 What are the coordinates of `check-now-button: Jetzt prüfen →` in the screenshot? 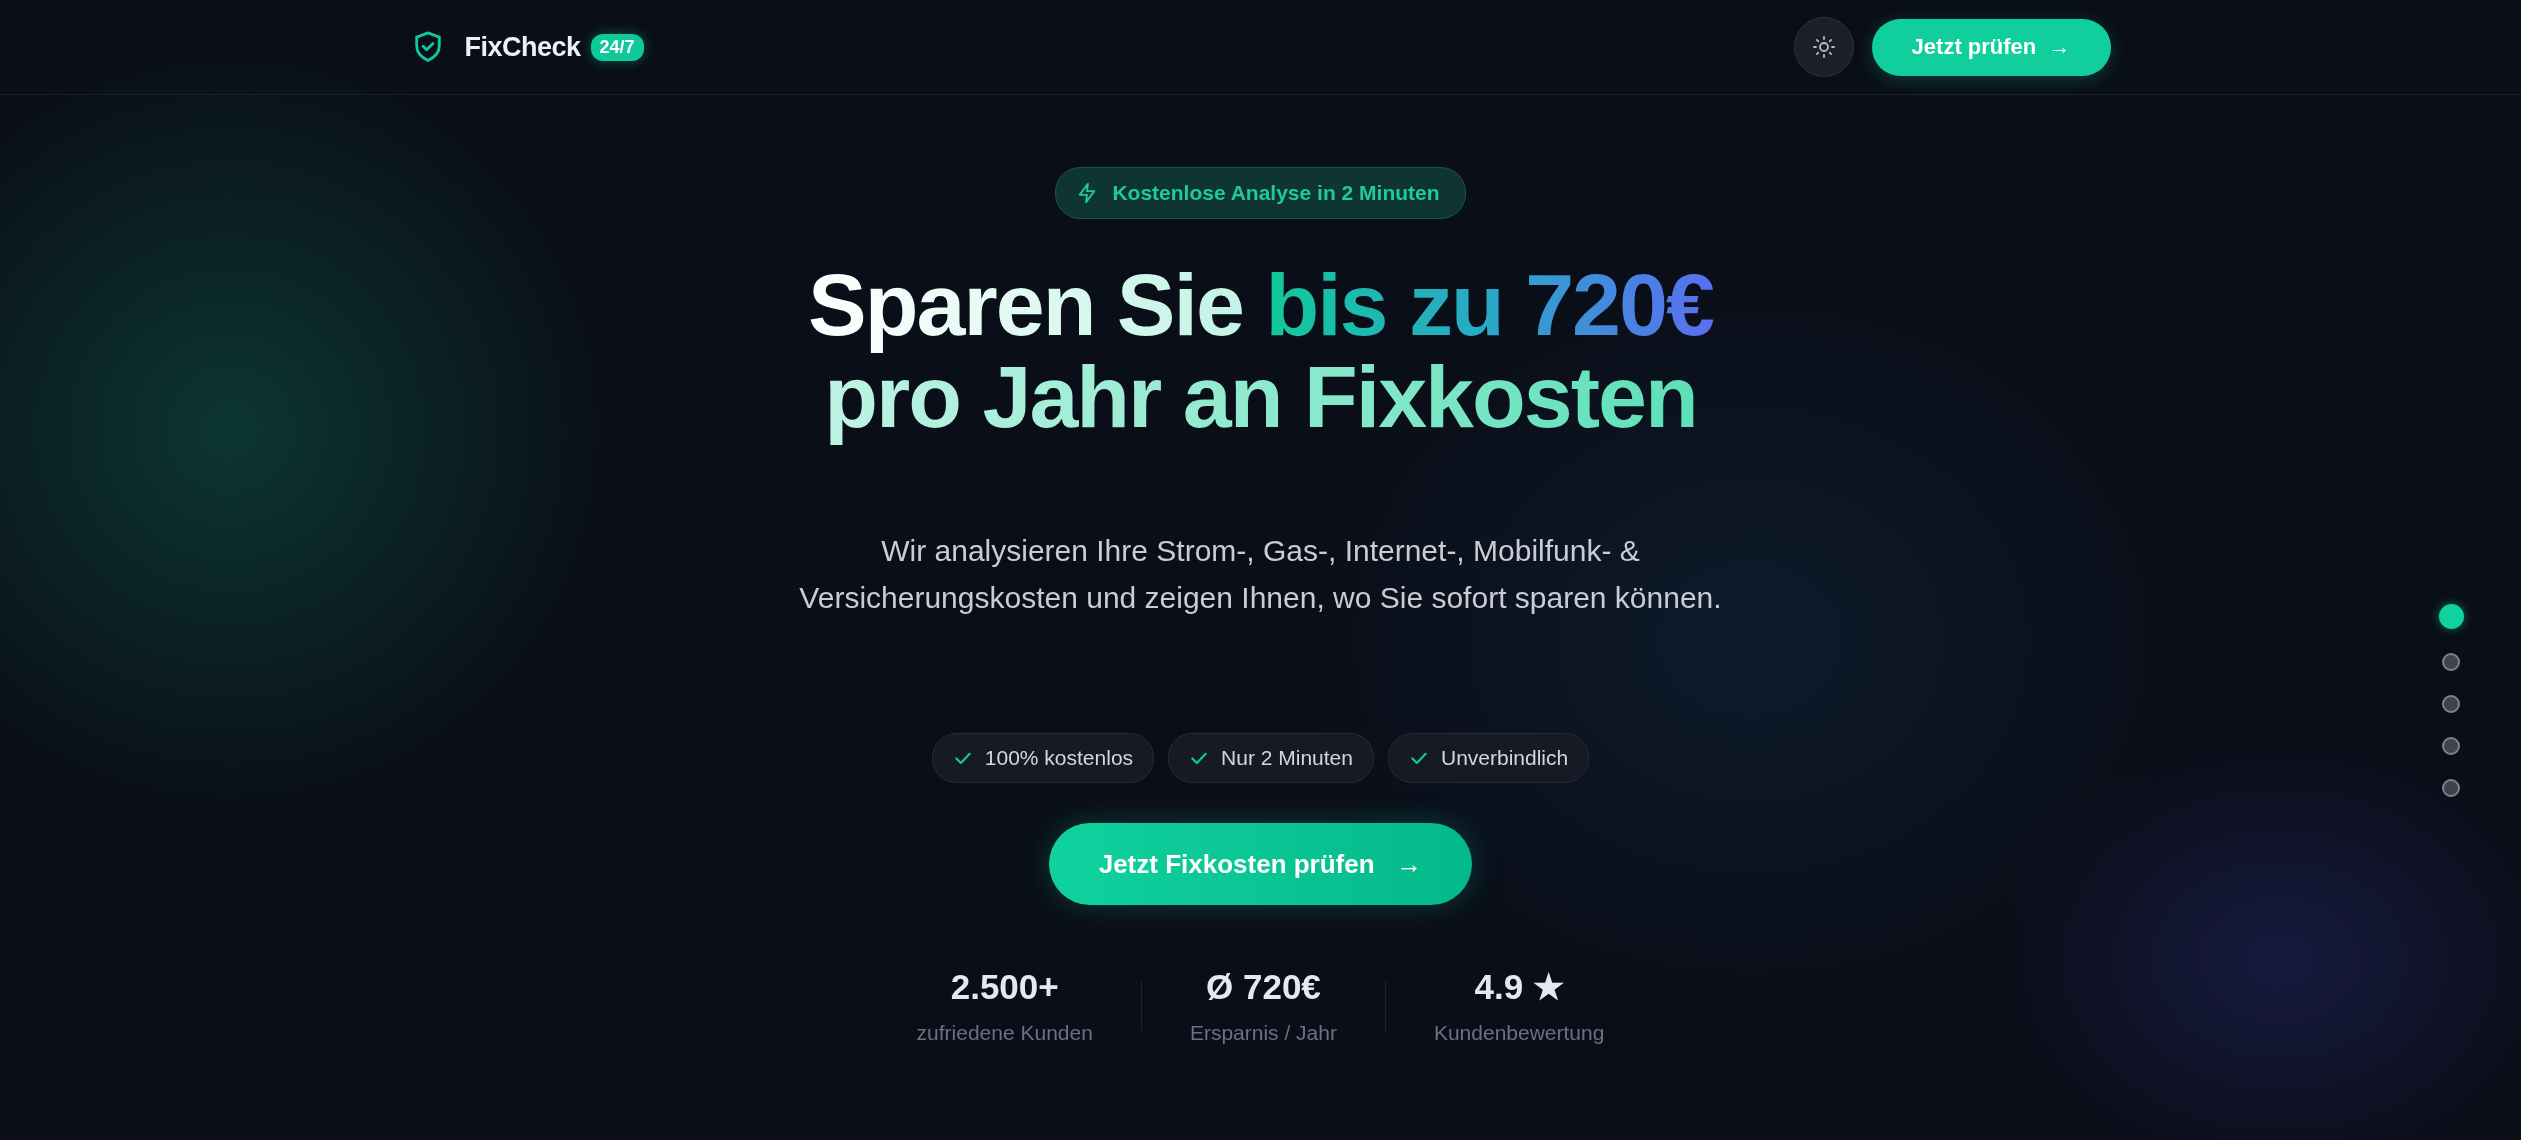 It's located at (1991, 47).